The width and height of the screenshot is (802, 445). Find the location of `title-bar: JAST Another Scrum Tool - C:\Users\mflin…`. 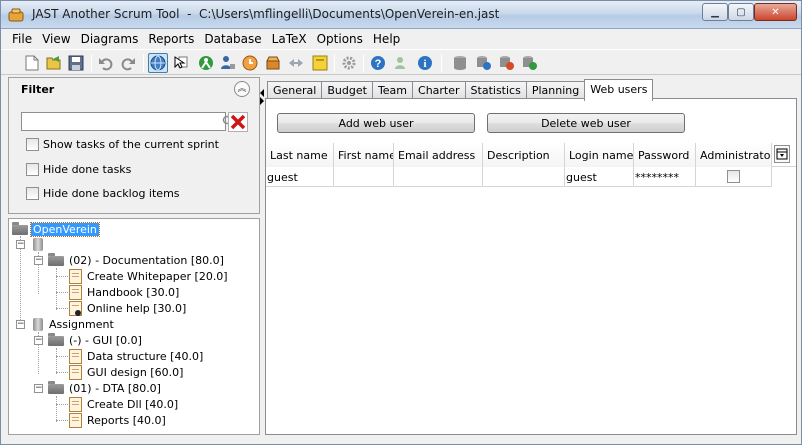

title-bar: JAST Another Scrum Tool - C:\Users\mflin… is located at coordinates (401, 15).